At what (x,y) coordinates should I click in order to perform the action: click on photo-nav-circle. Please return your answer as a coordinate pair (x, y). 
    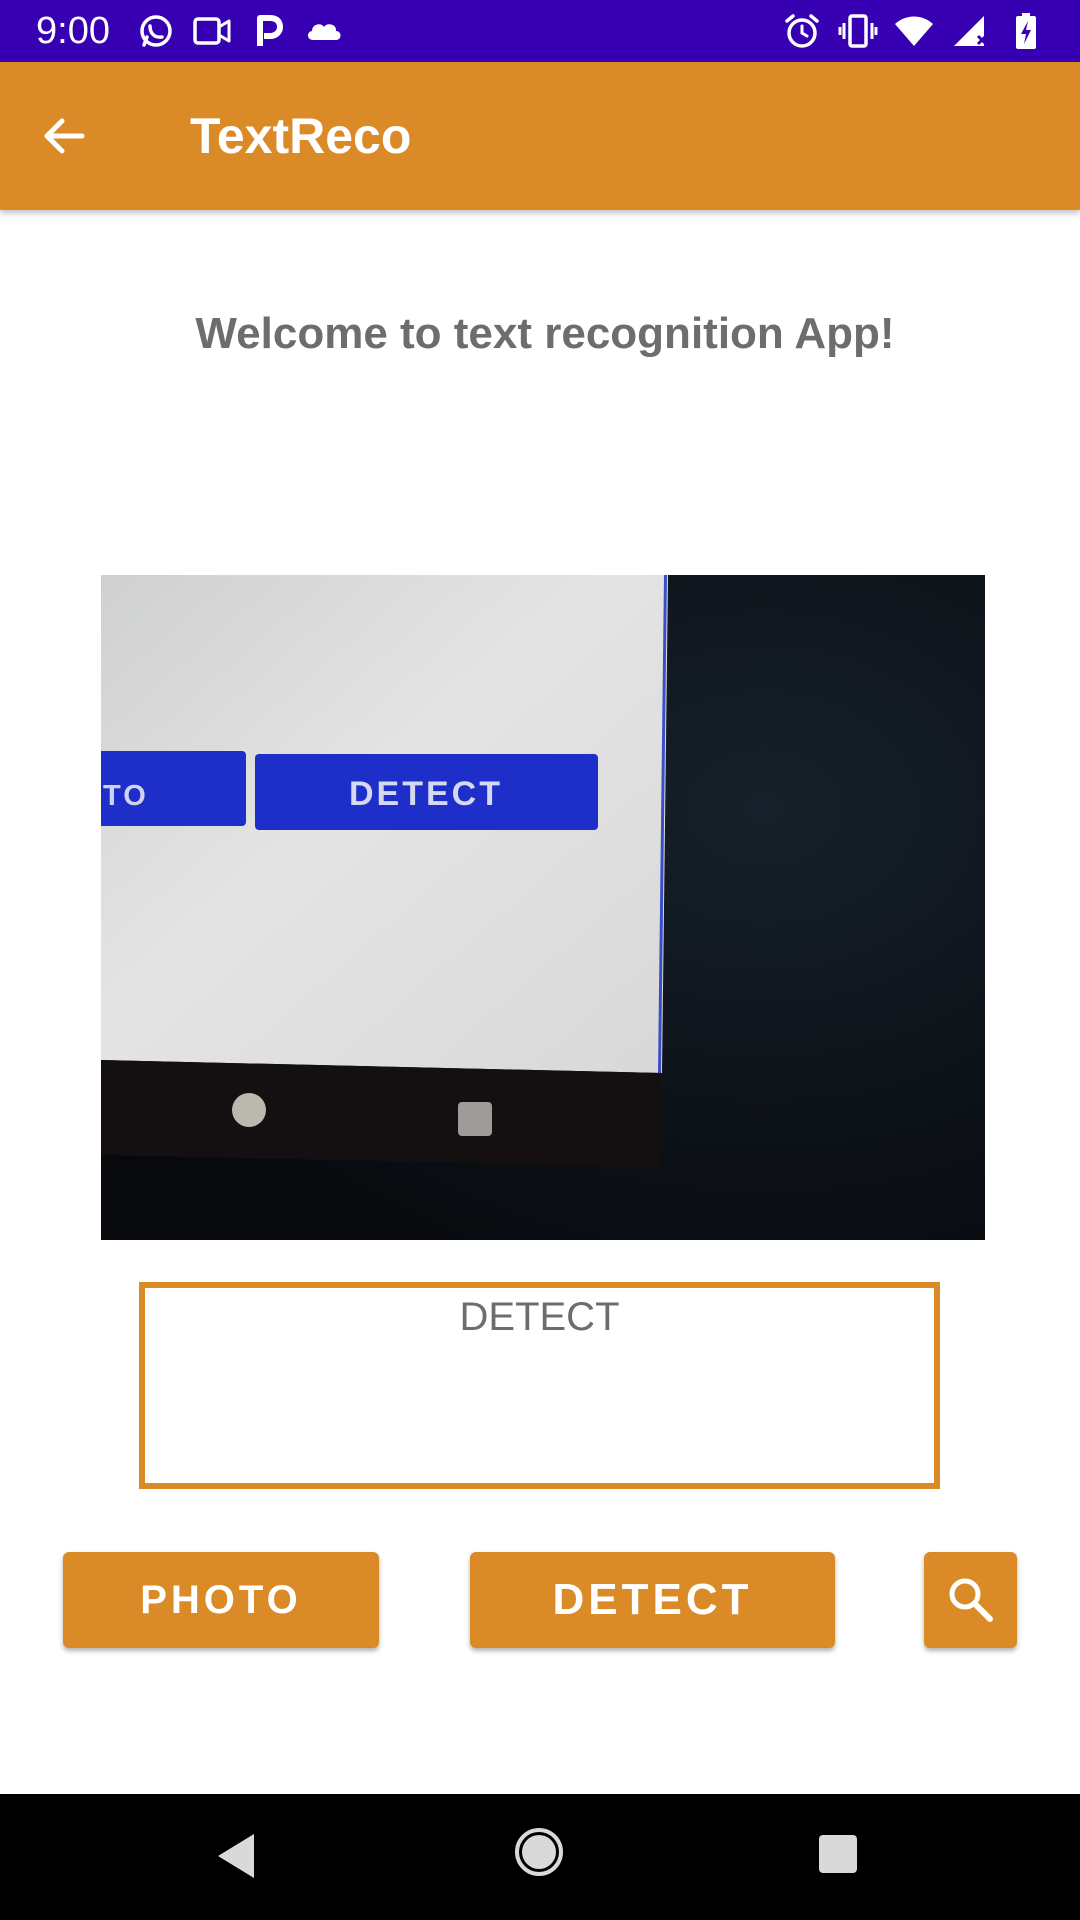
    Looking at the image, I should click on (249, 1110).